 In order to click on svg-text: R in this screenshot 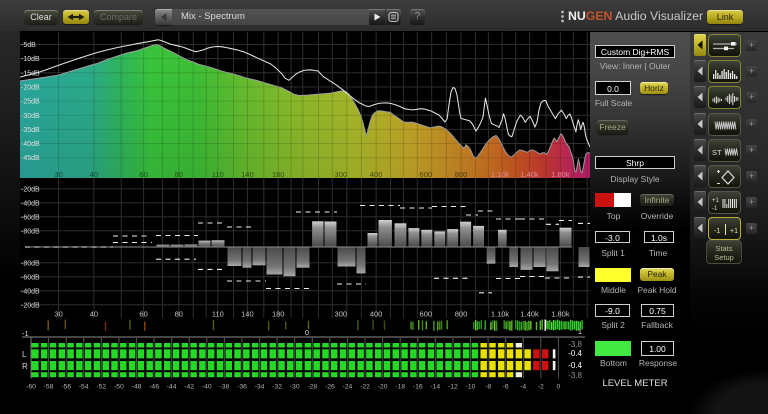, I will do `click(25, 366)`.